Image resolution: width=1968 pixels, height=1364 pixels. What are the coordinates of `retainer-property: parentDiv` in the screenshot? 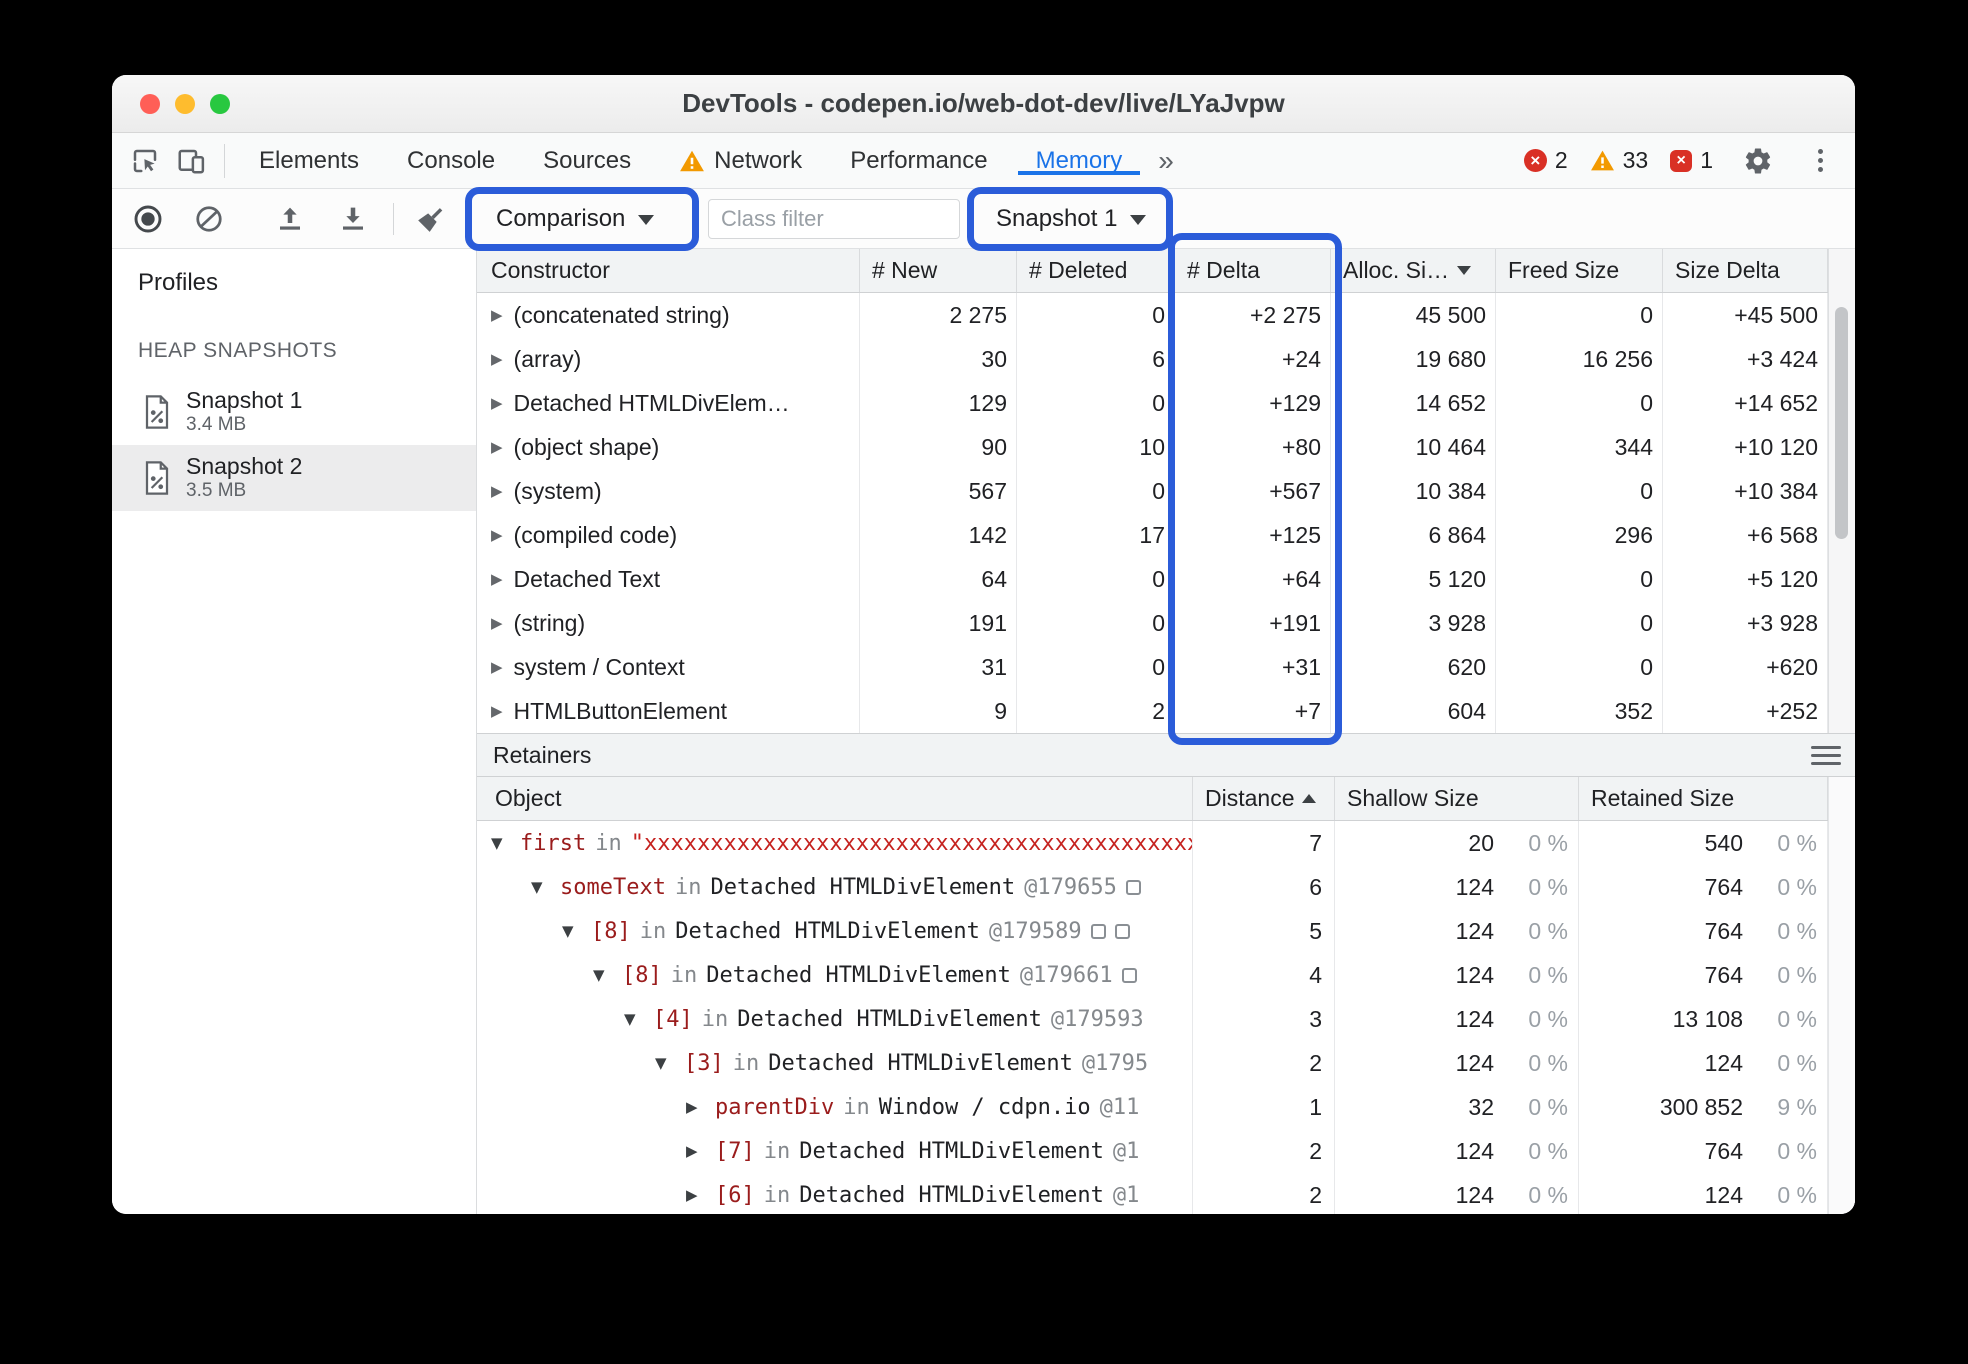 It's located at (775, 1107).